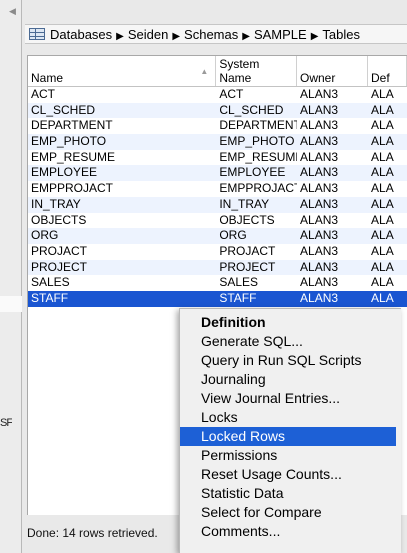  What do you see at coordinates (290, 512) in the screenshot?
I see `menu-item-select-for-compare: Select for Compare` at bounding box center [290, 512].